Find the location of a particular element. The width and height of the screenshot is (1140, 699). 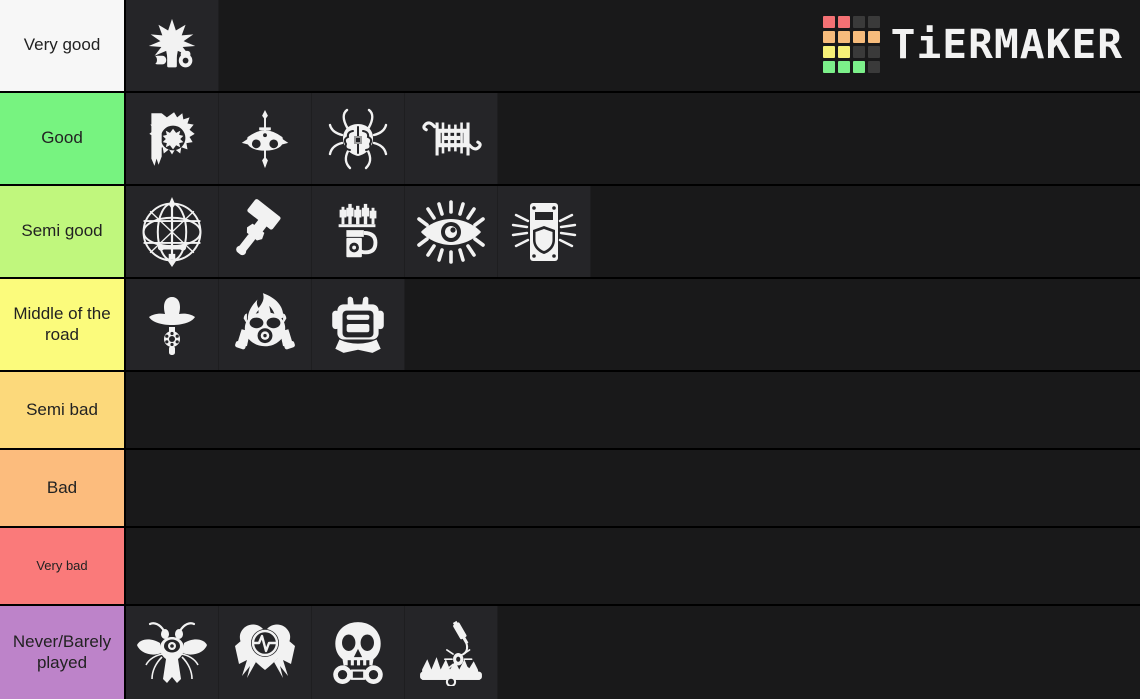

contraption-icon is located at coordinates (451, 138).